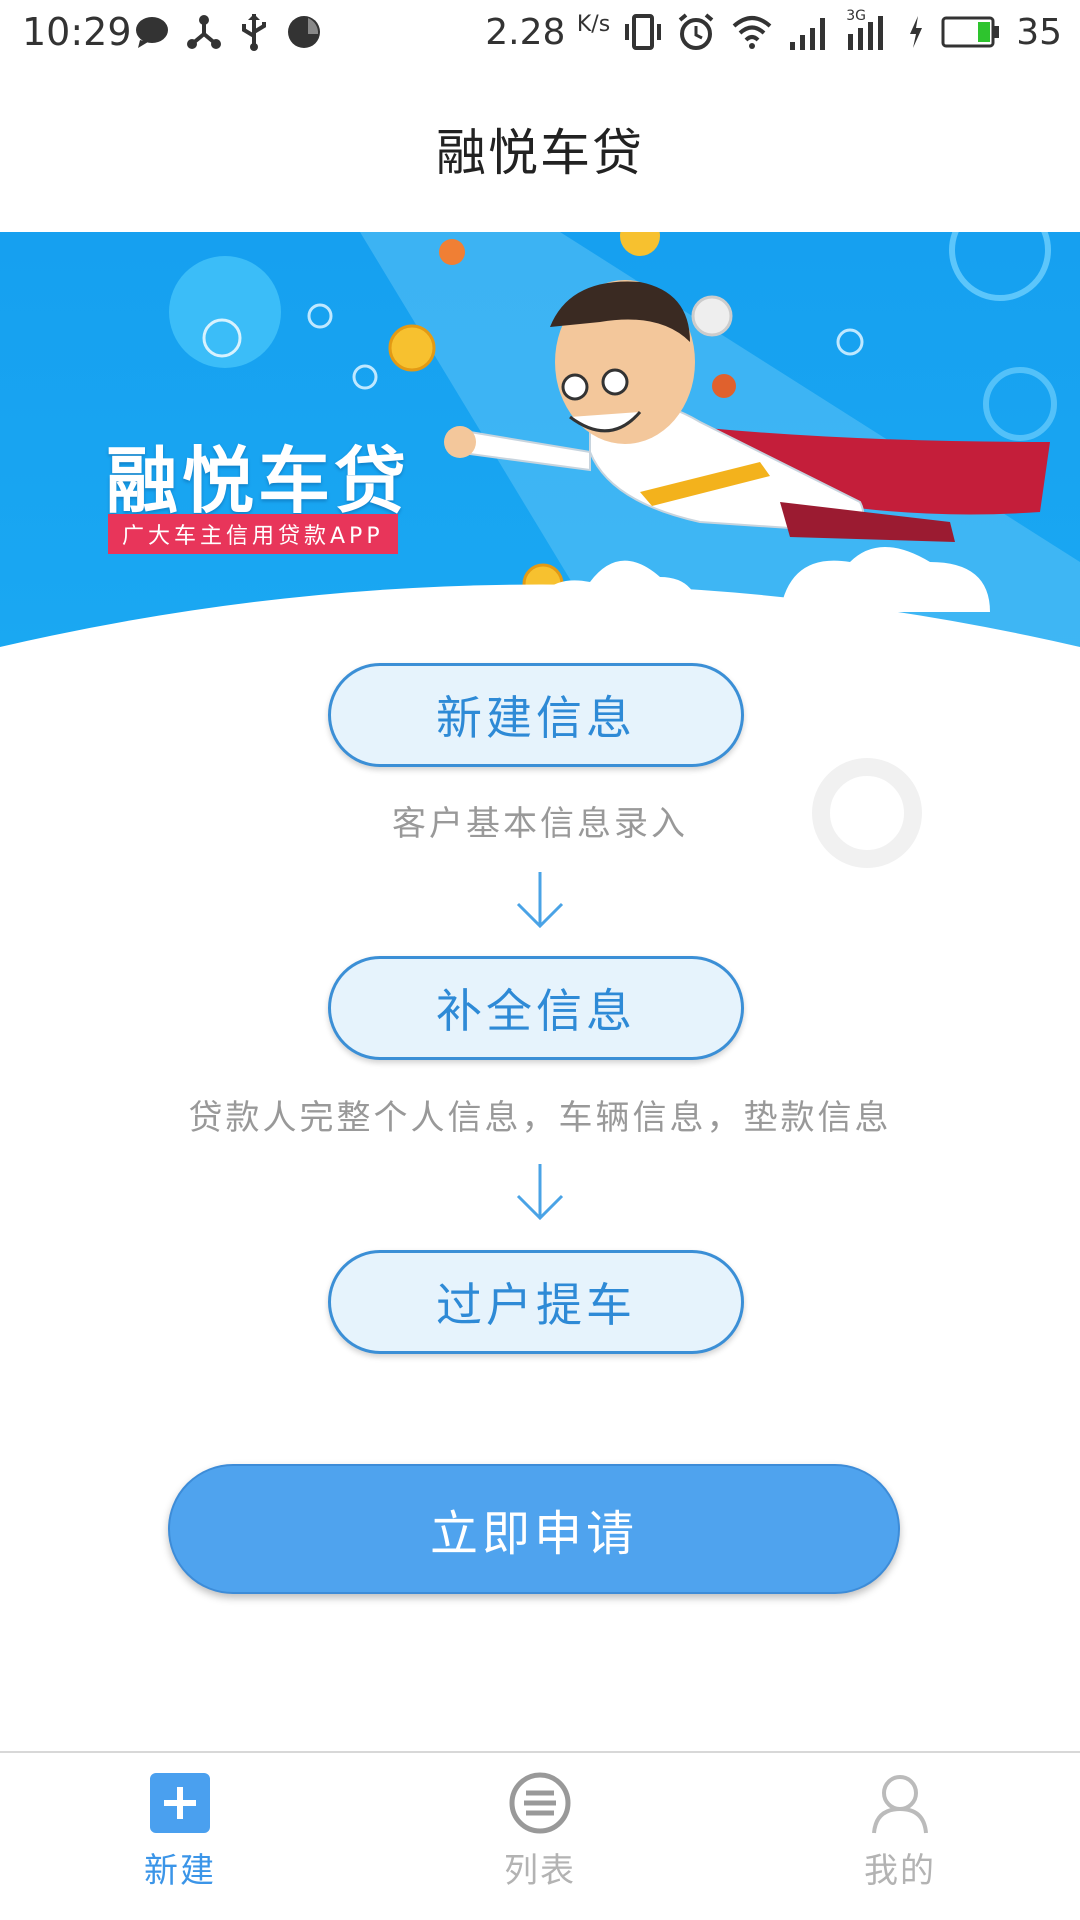 The image size is (1080, 1920). I want to click on app-header: 融悦车贷, so click(540, 149).